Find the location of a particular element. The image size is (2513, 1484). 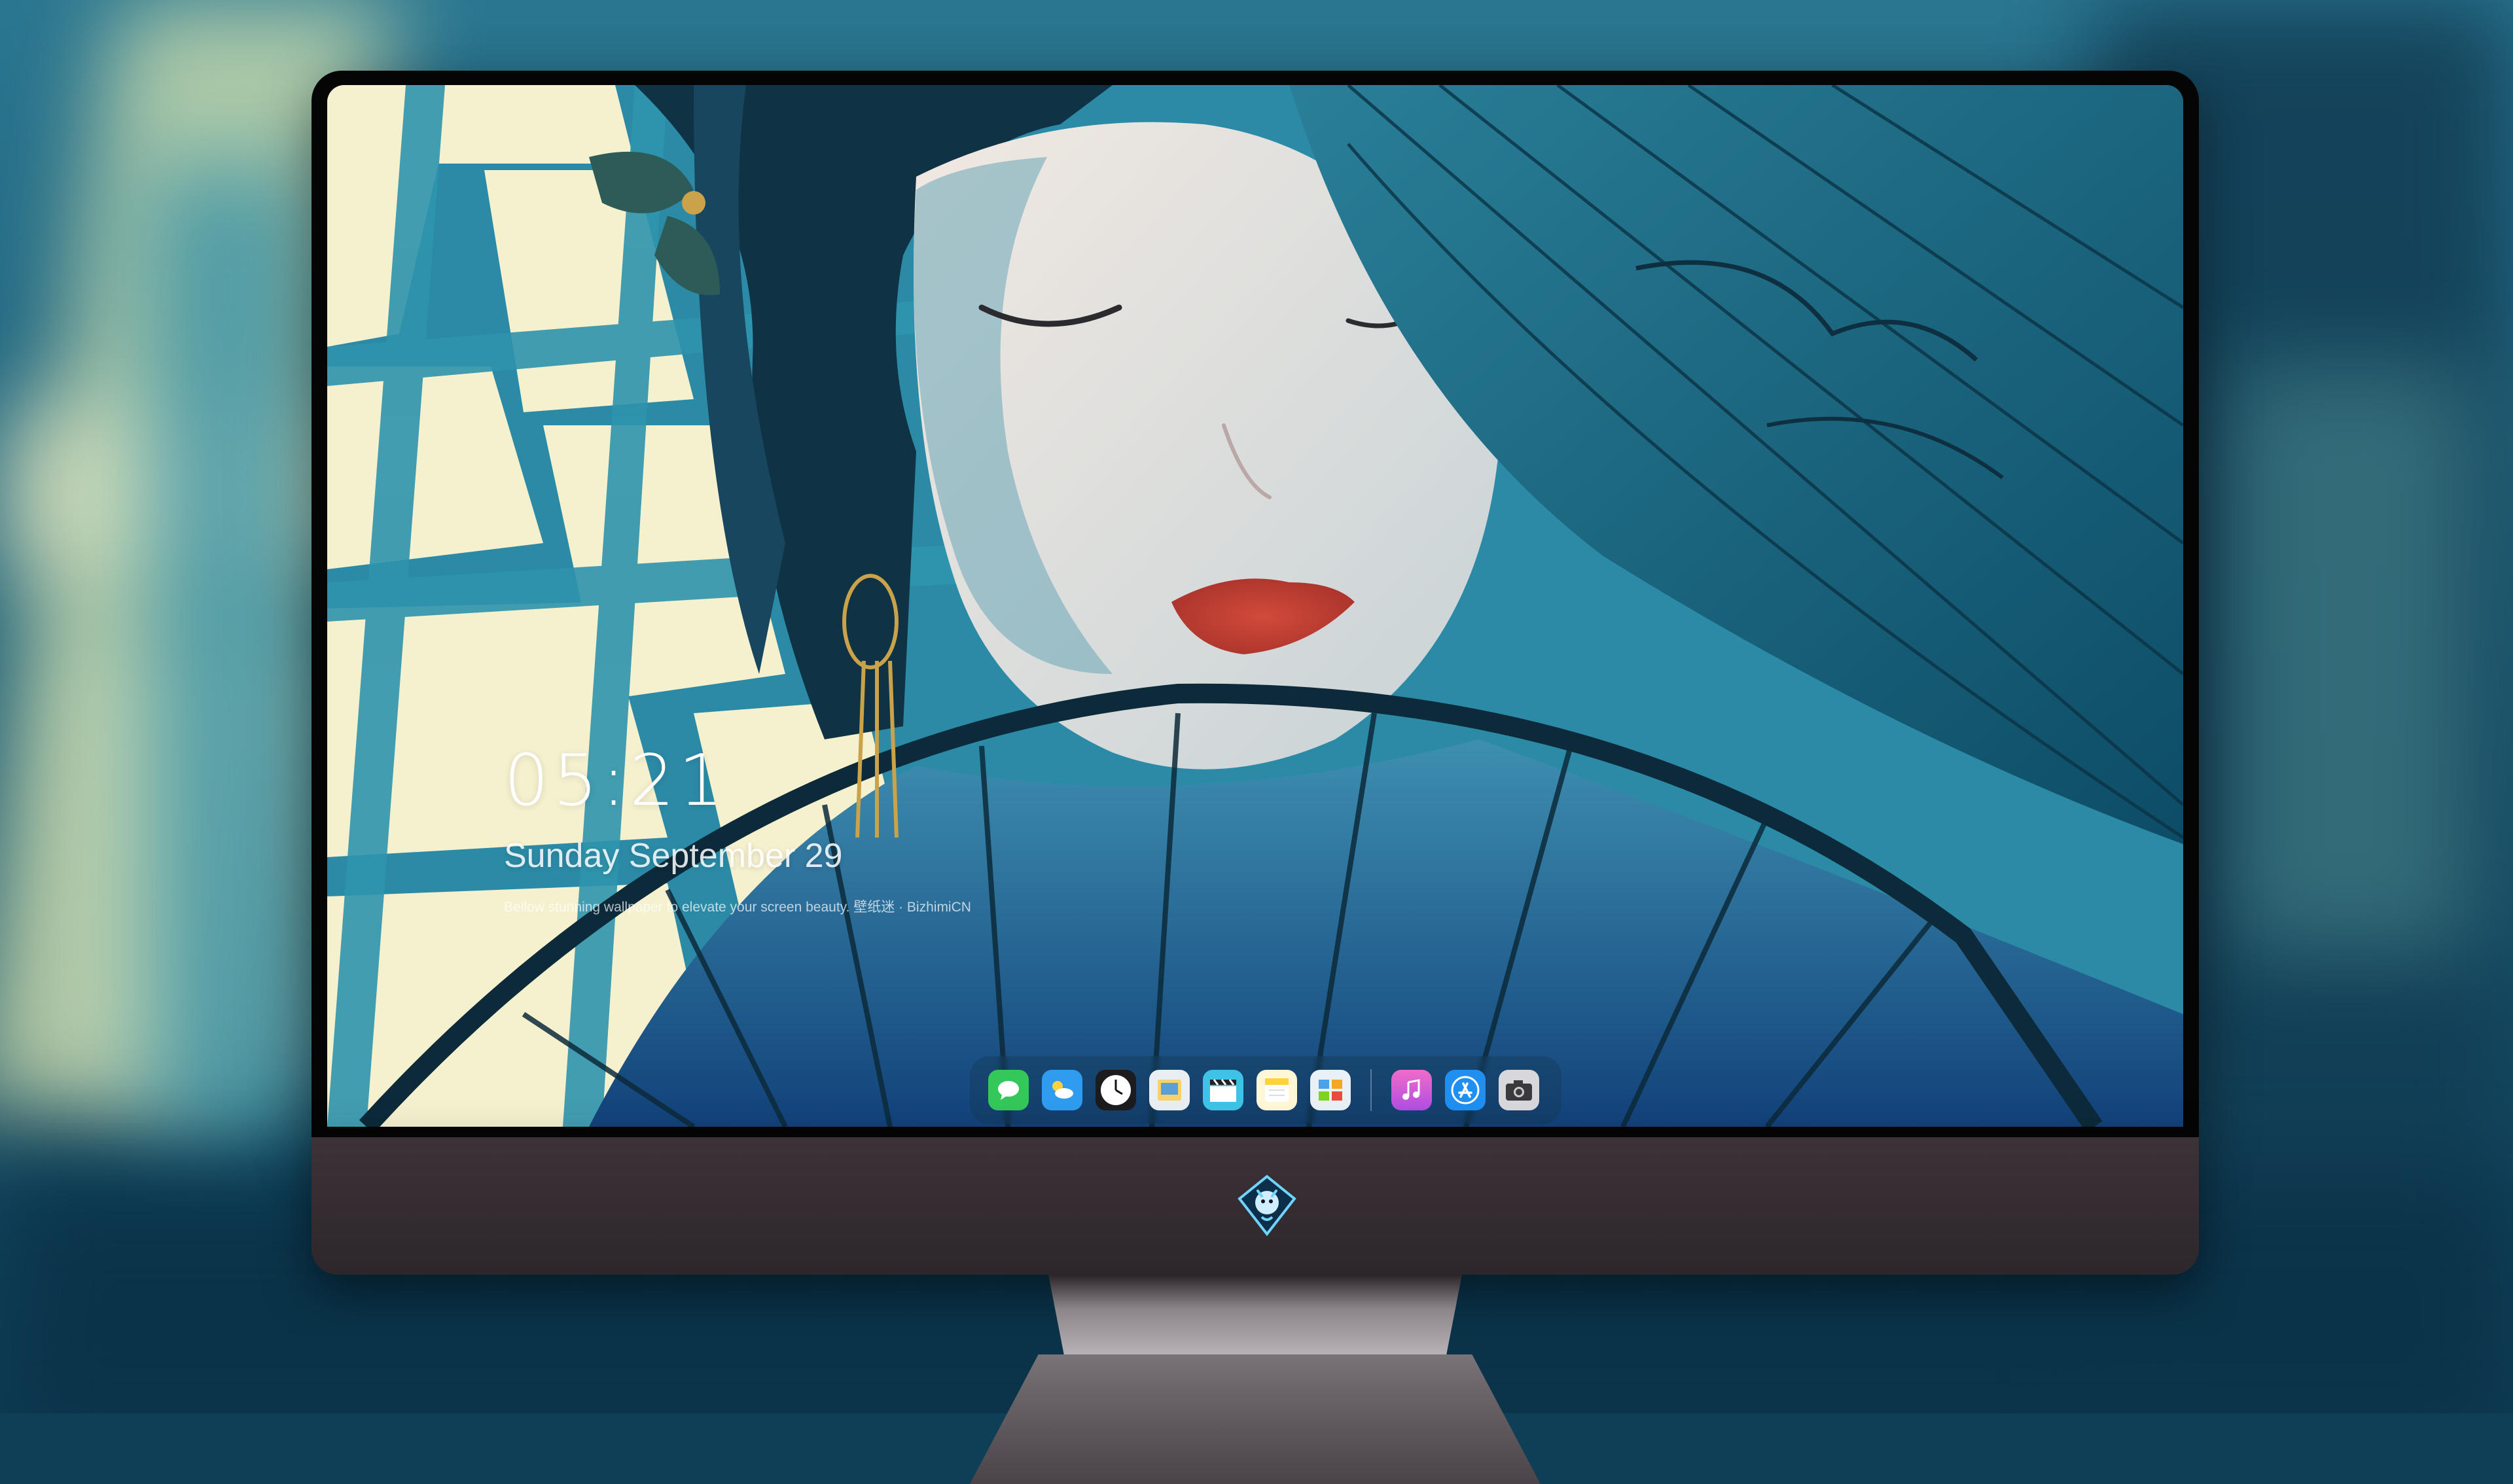

music-icon is located at coordinates (1411, 1089).